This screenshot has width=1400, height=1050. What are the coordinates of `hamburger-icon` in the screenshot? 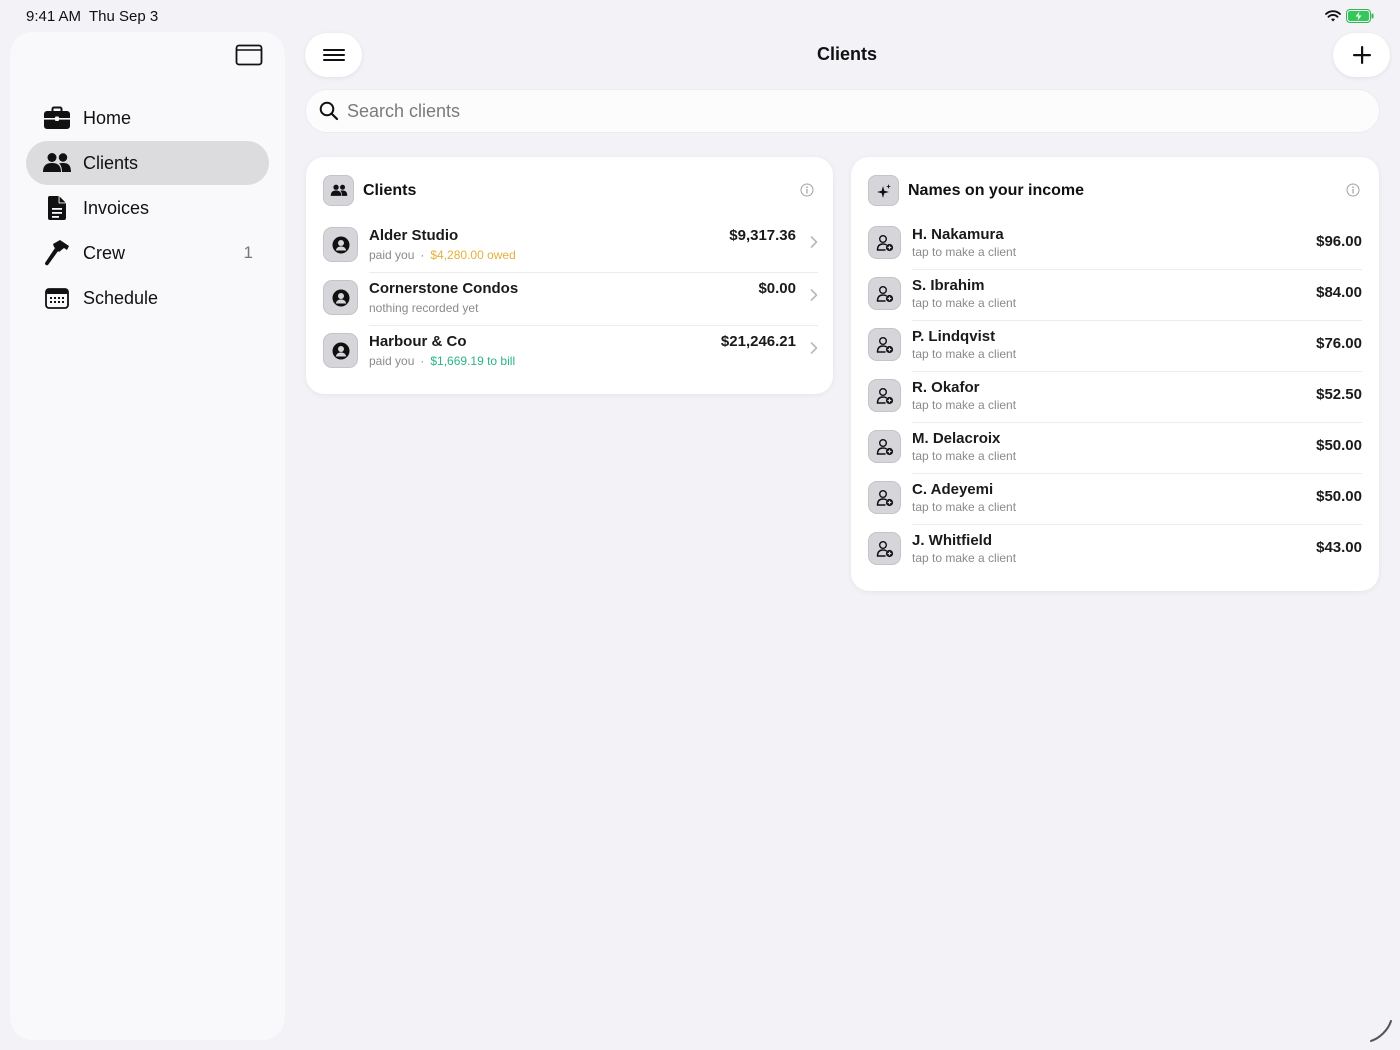 It's located at (333, 55).